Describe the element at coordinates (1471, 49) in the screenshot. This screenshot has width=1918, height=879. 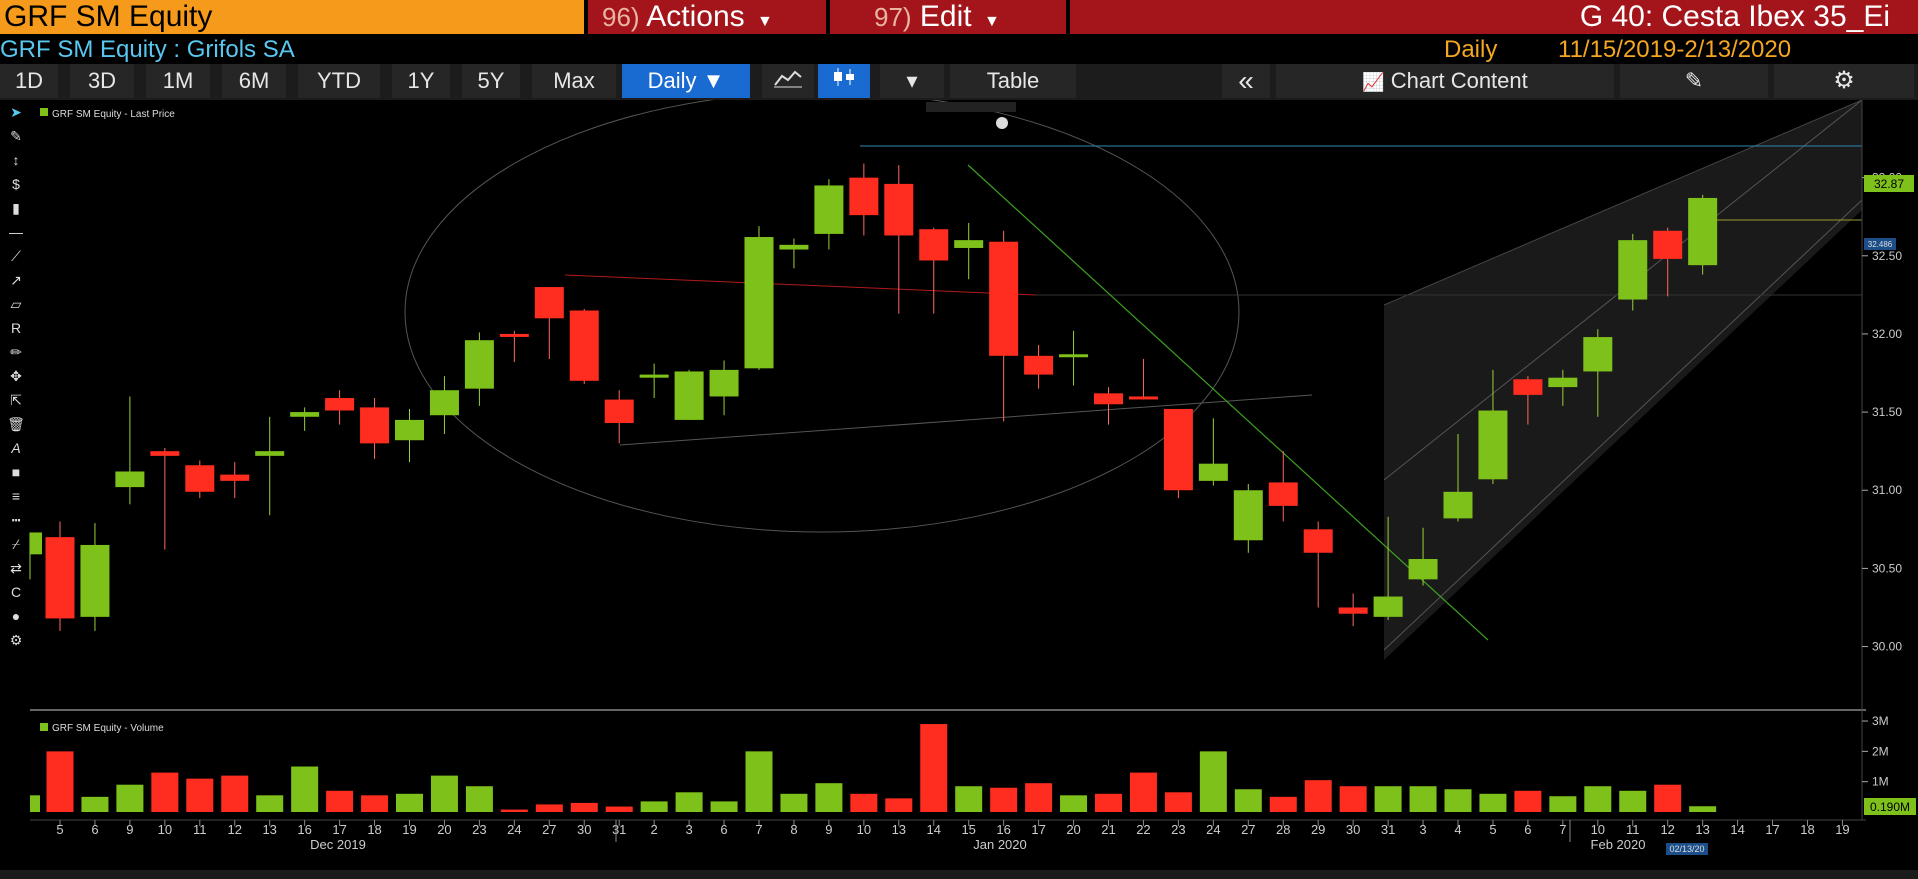
I see `period-label: Daily` at that location.